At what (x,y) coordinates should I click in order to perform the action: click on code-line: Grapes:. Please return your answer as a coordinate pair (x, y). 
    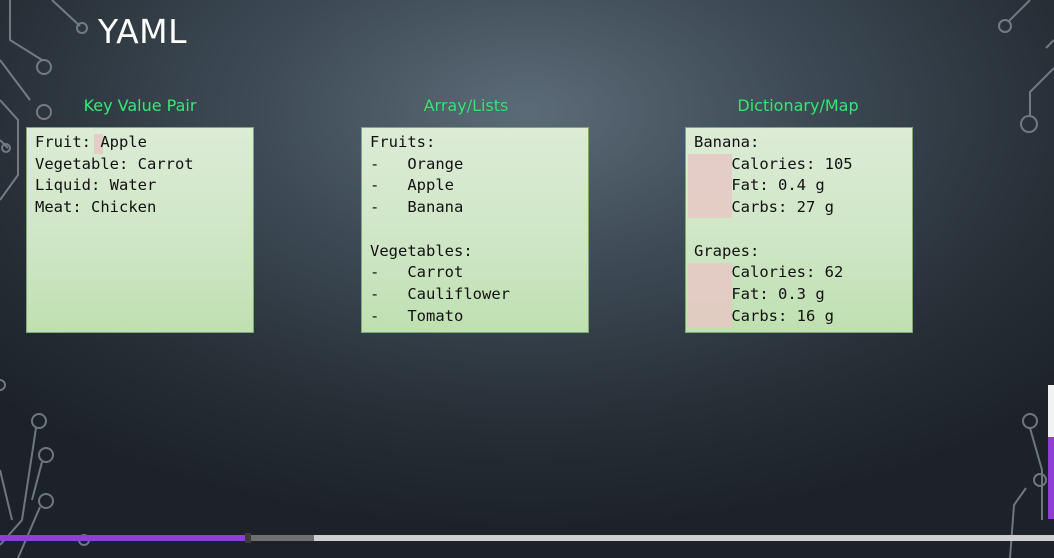
    Looking at the image, I should click on (727, 250).